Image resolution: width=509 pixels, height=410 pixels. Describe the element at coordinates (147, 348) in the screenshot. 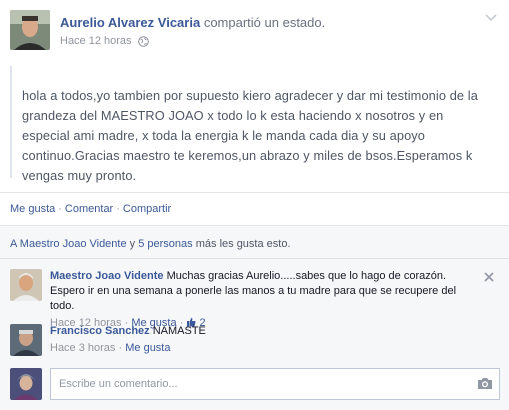

I see `comment-like-link: Me gusta` at that location.